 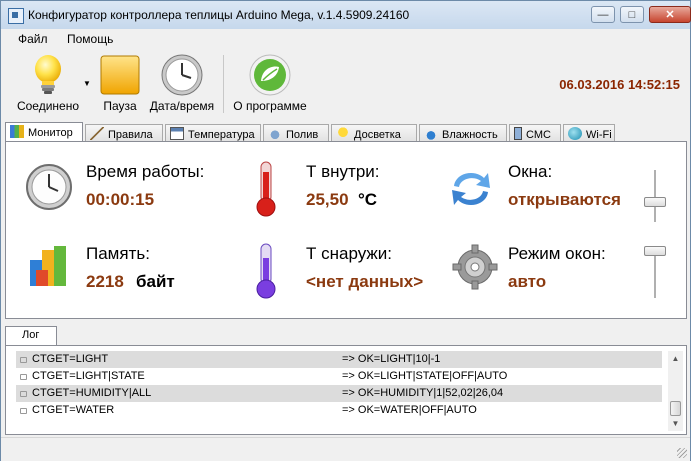 I want to click on tab-log: Лог, so click(x=31, y=336).